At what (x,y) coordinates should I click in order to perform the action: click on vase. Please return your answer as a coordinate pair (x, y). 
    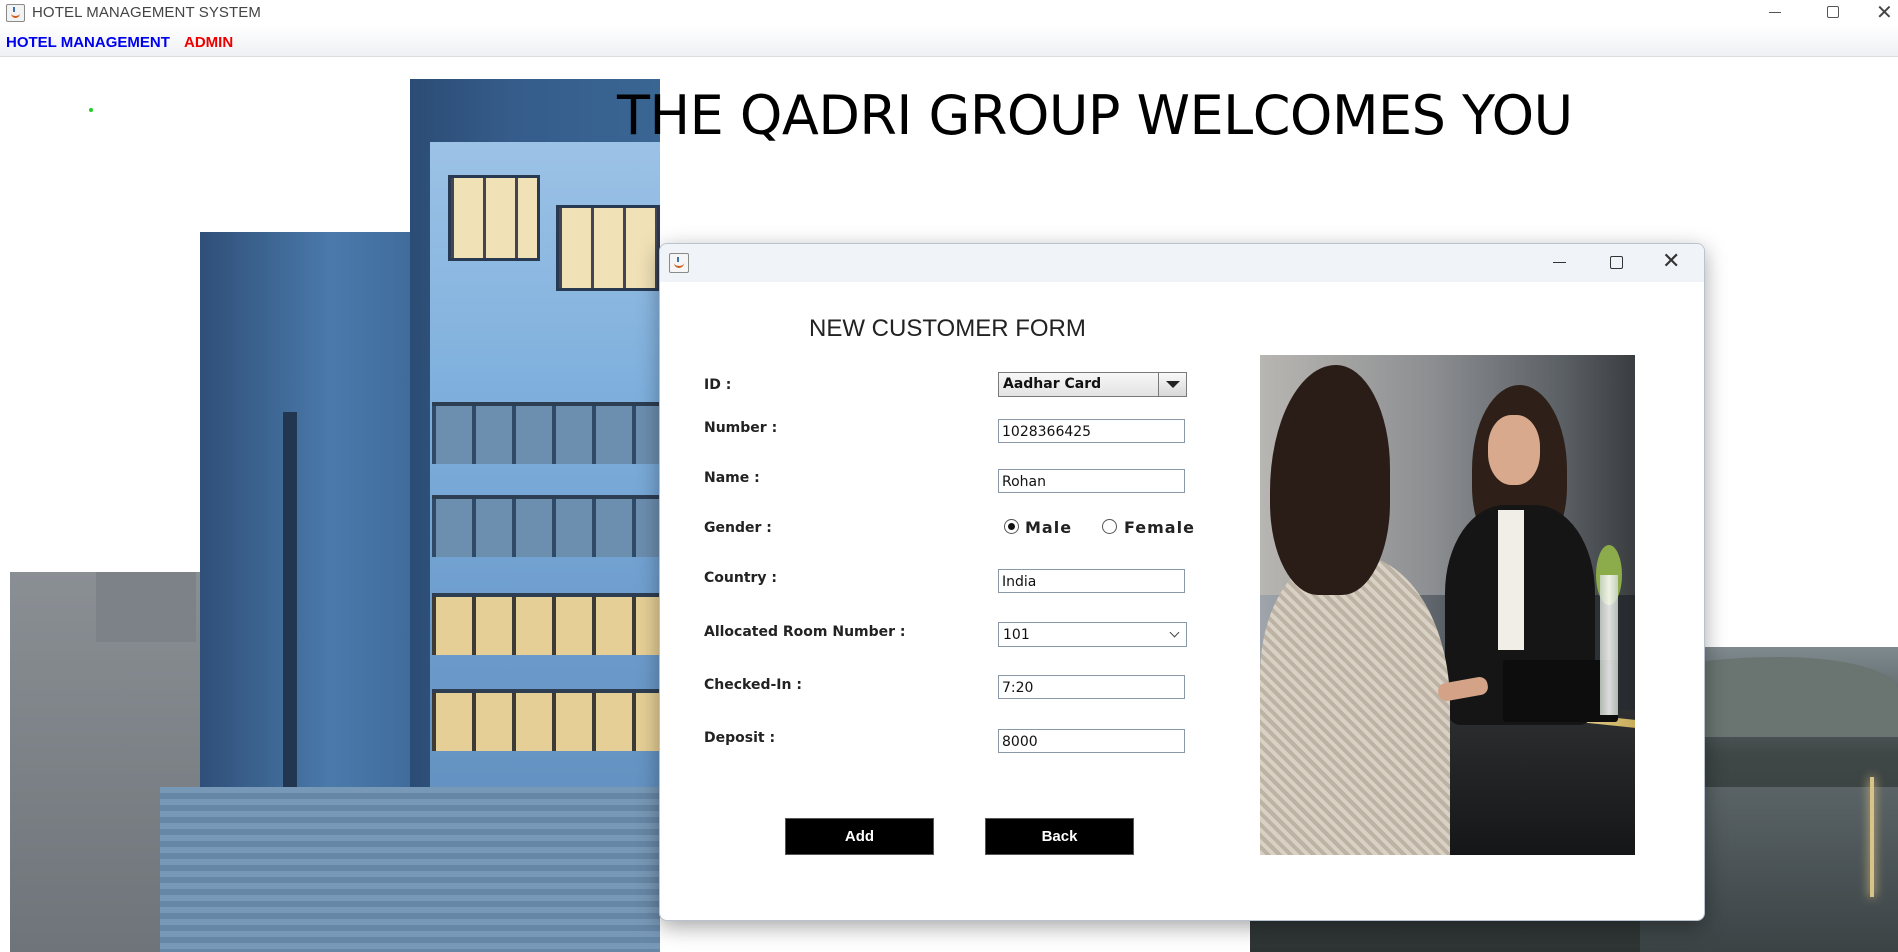
    Looking at the image, I should click on (1609, 645).